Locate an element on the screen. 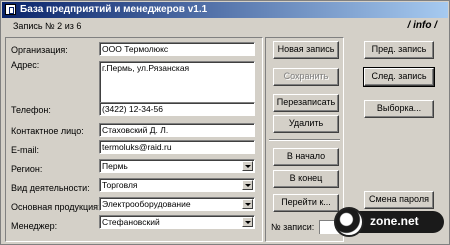  manager-select: Стефановский is located at coordinates (177, 222).